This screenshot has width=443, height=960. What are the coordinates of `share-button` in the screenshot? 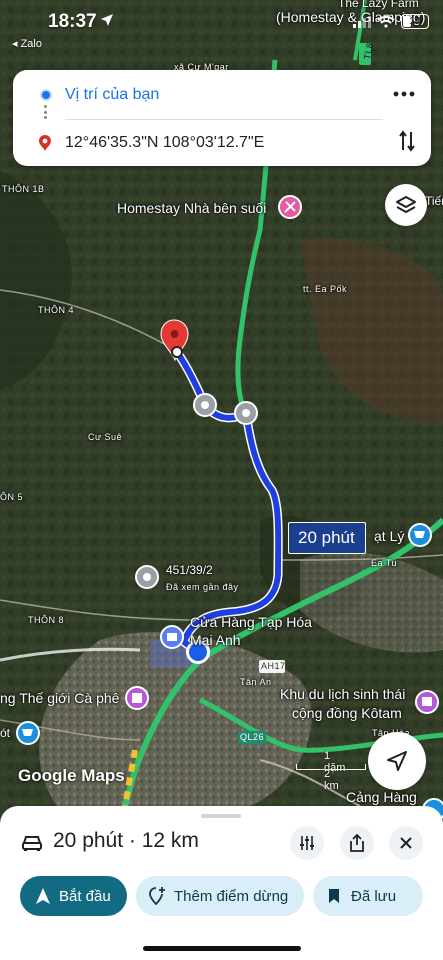 It's located at (357, 843).